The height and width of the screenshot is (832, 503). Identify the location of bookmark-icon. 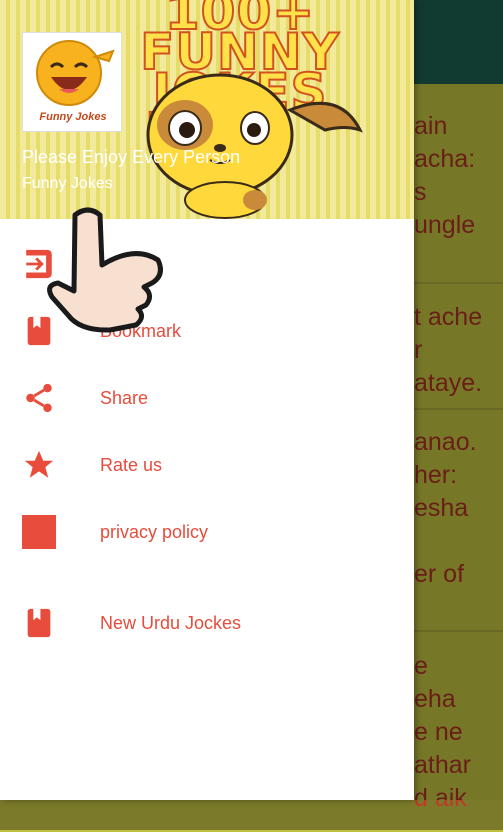
(39, 623).